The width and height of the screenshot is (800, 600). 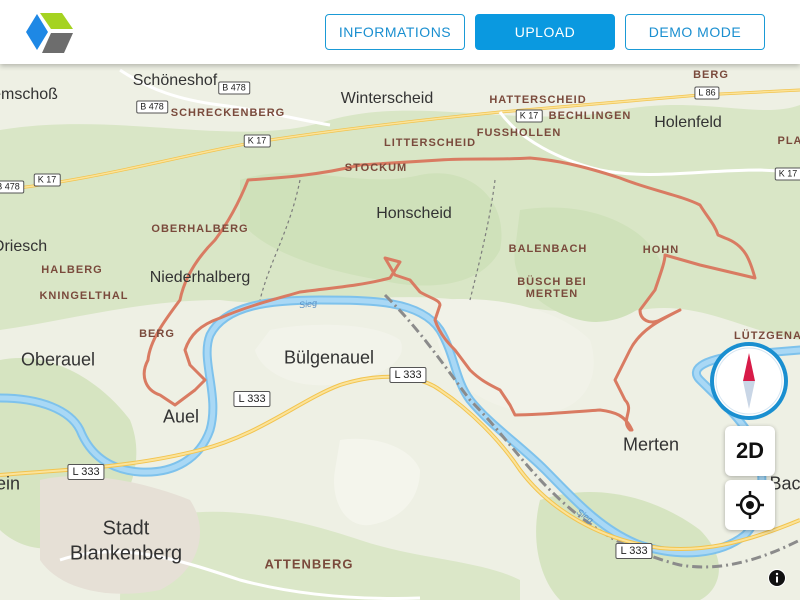 What do you see at coordinates (29, 94) in the screenshot?
I see `place-emschoss: emschoß` at bounding box center [29, 94].